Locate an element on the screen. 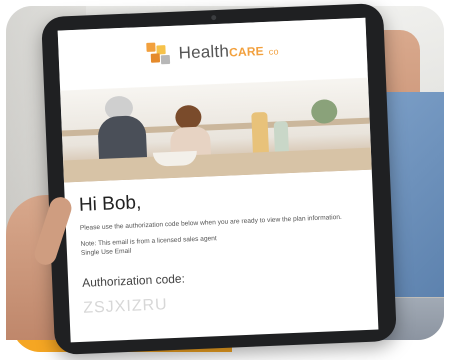  spaghetti-jar is located at coordinates (260, 134).